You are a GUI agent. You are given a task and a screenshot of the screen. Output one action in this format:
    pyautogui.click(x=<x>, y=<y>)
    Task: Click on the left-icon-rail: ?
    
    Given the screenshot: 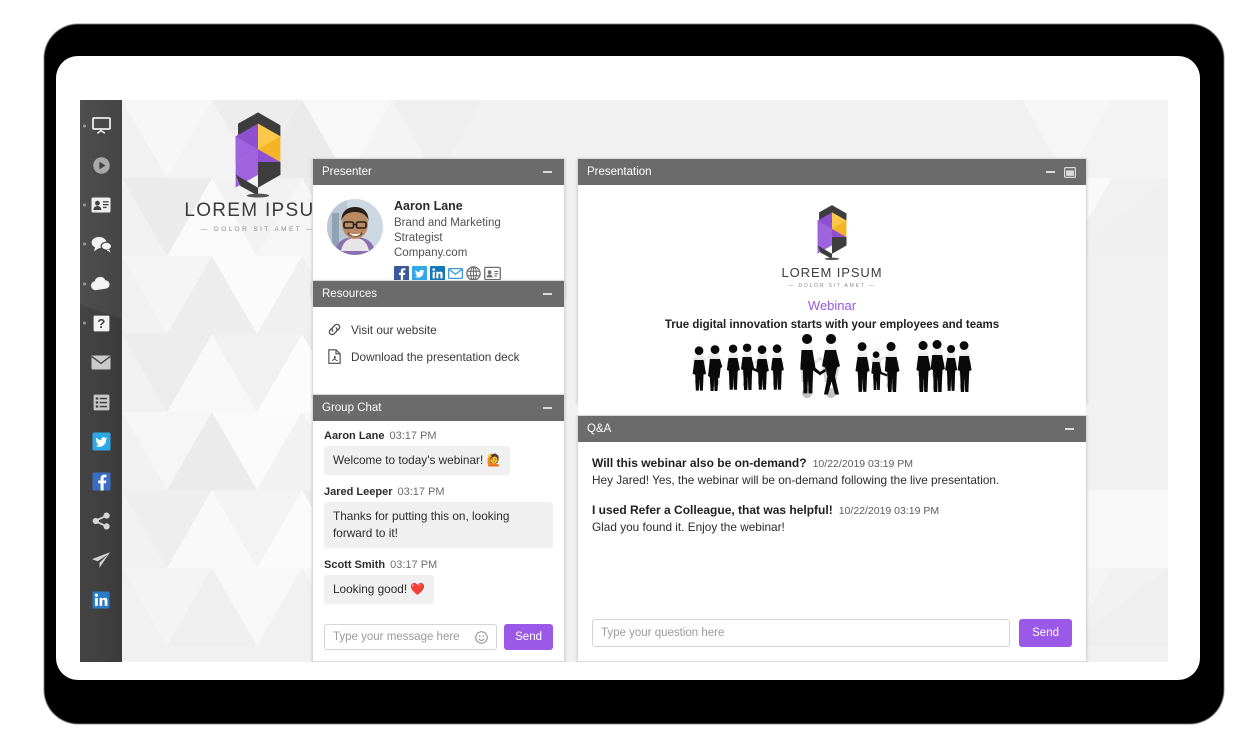 What is the action you would take?
    pyautogui.click(x=101, y=381)
    